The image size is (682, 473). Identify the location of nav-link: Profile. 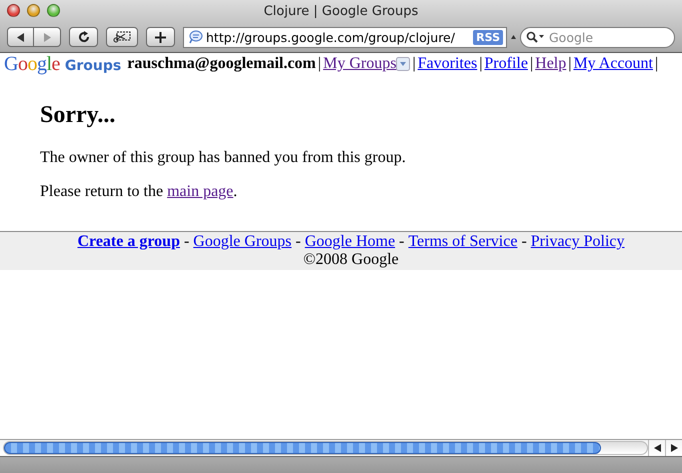
(506, 64).